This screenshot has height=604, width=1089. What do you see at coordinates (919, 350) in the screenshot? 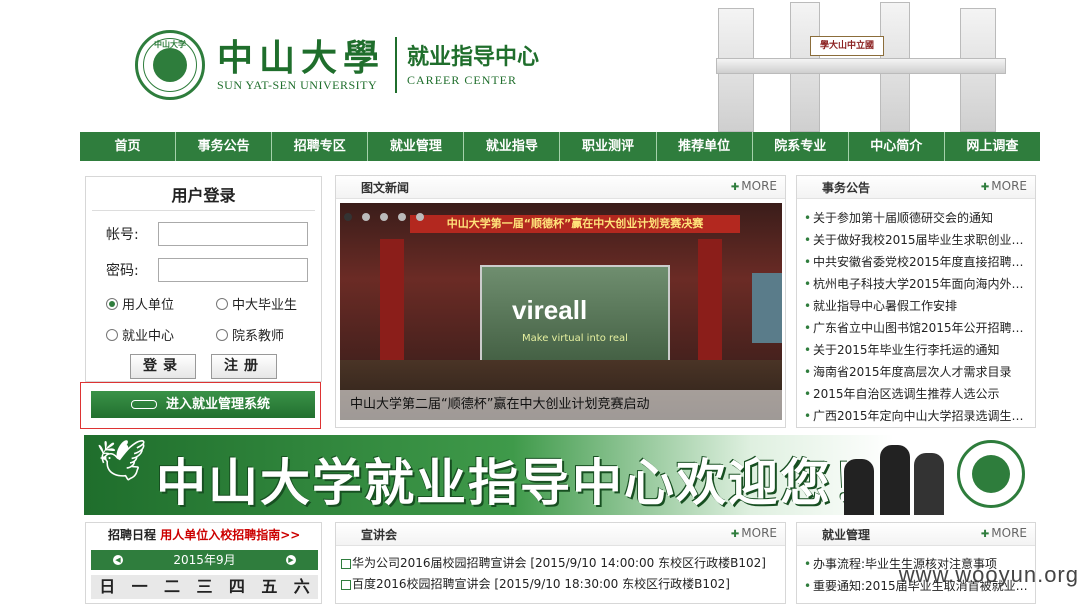
I see `notice-item: 关于2015年毕业生行李托运的通知` at bounding box center [919, 350].